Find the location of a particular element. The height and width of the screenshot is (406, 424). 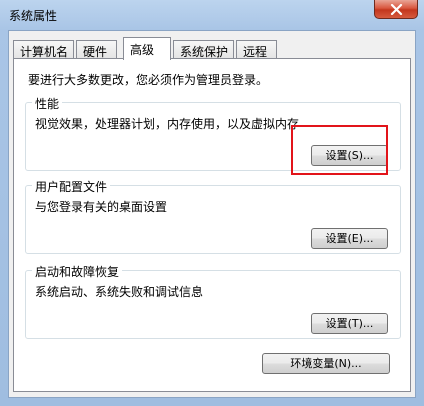

title-bar: 系统属性 is located at coordinates (212, 15).